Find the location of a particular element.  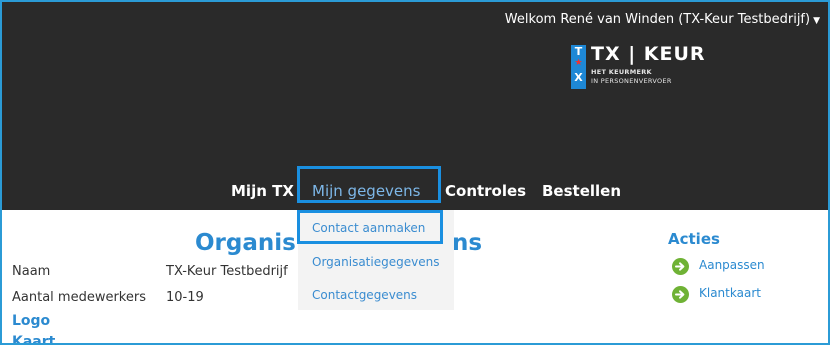

highlight-box-menu-item is located at coordinates (370, 227).